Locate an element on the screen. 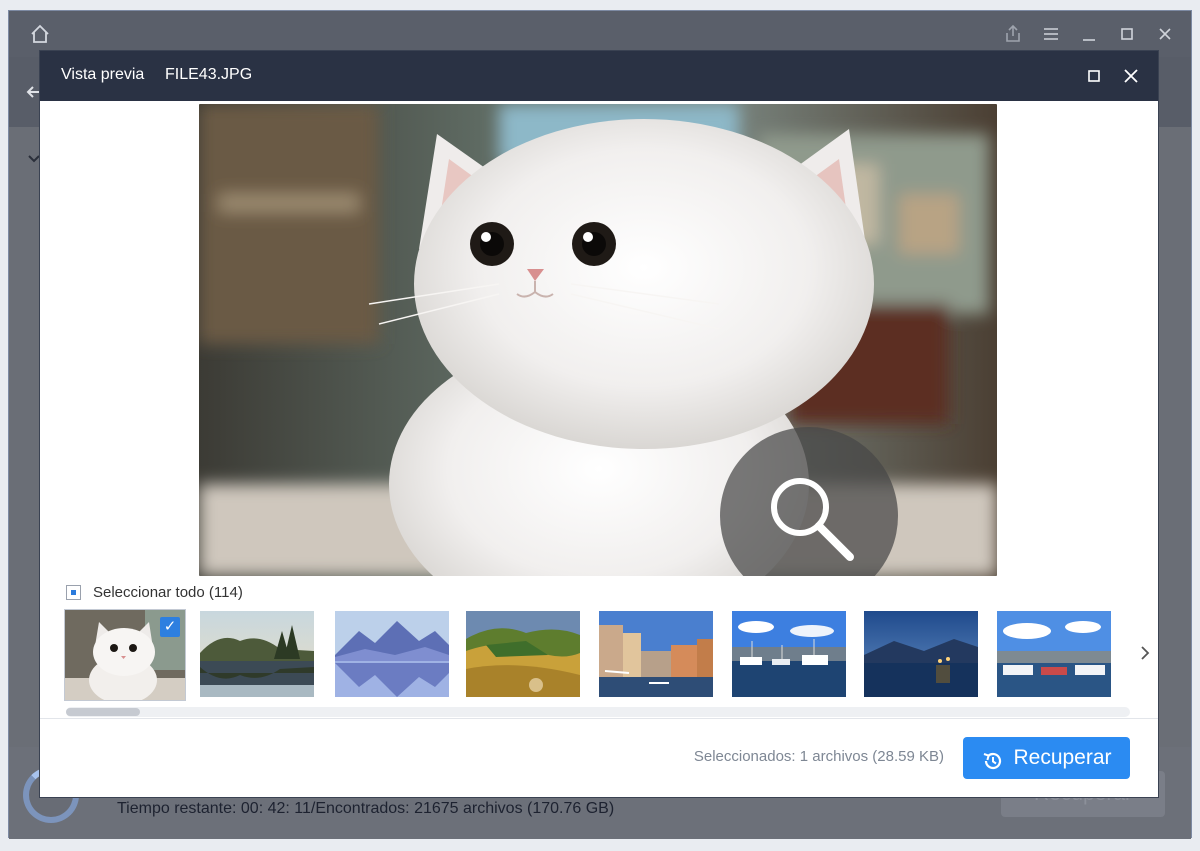 The image size is (1200, 851). share-icon is located at coordinates (1013, 34).